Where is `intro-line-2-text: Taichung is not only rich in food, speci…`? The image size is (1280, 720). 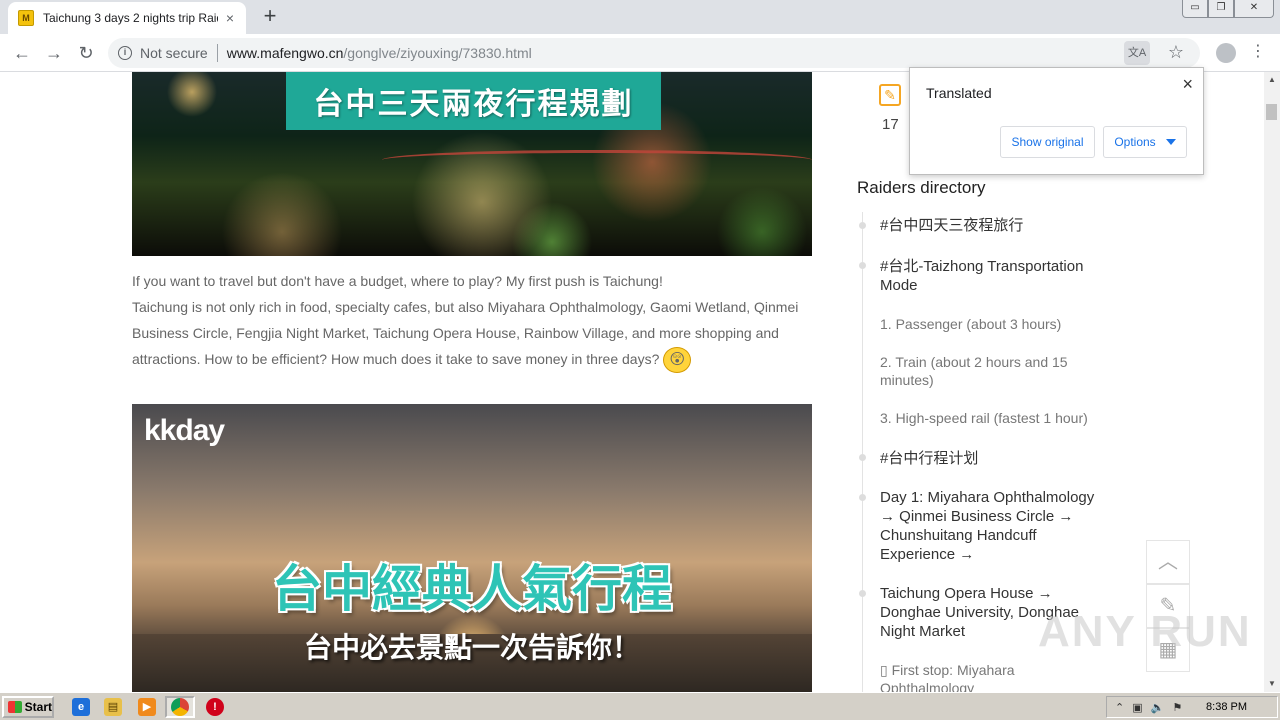 intro-line-2-text: Taichung is not only rich in food, speci… is located at coordinates (465, 333).